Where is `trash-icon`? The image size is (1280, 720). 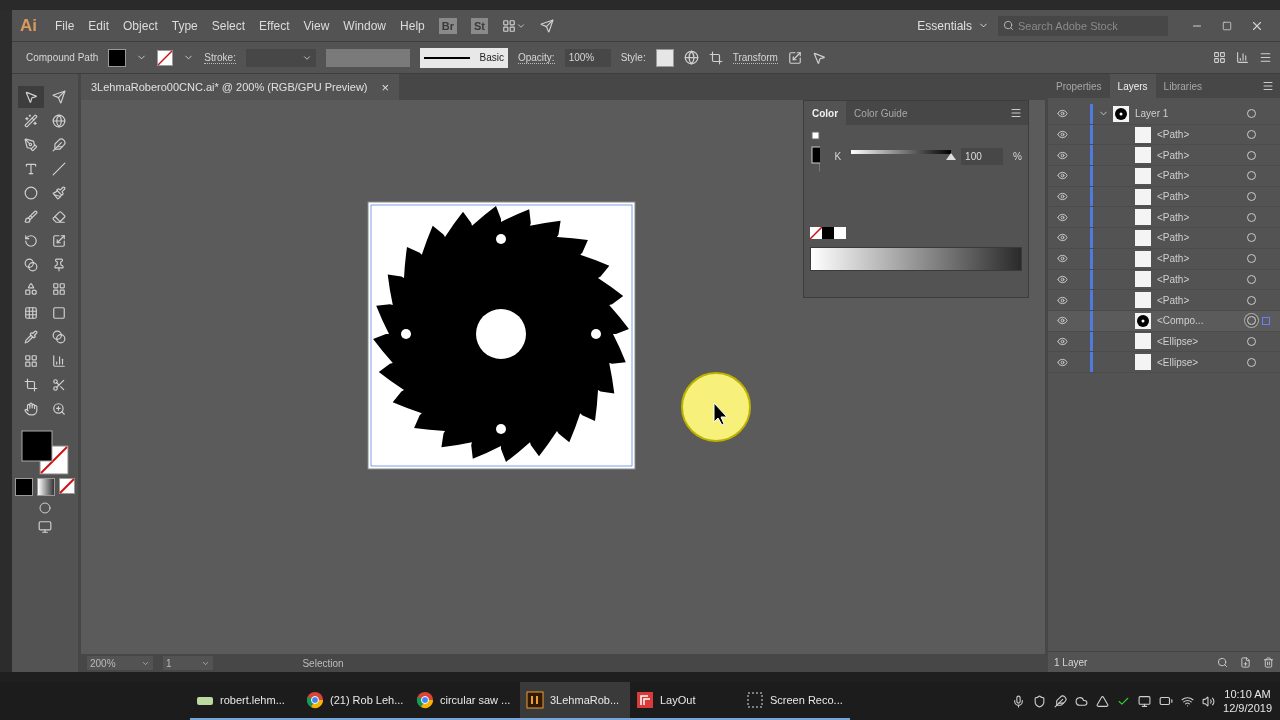
trash-icon is located at coordinates (1268, 662).